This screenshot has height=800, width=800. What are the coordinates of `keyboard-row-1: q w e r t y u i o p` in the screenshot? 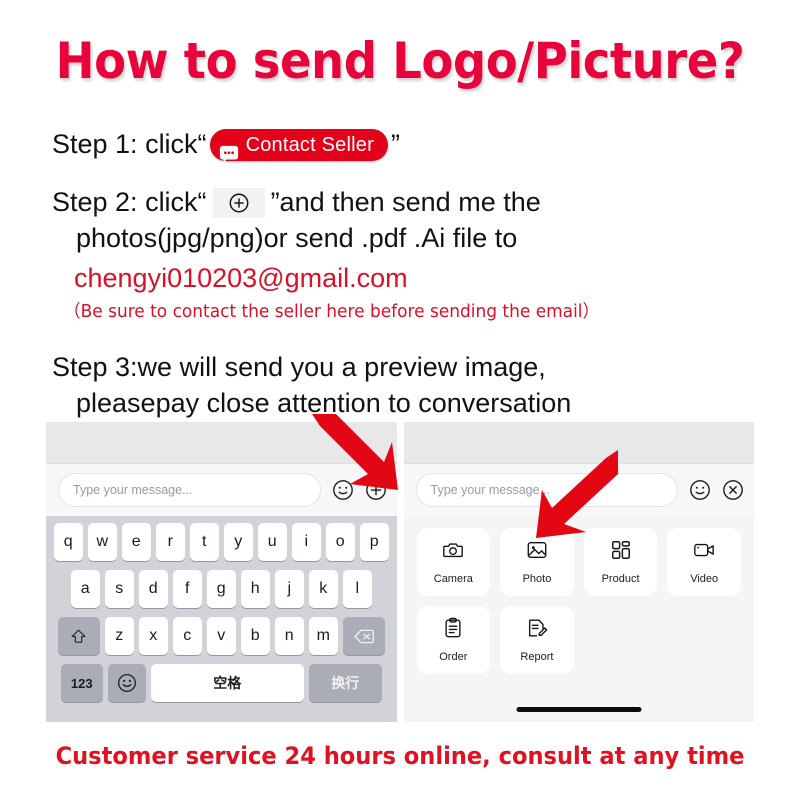 It's located at (221, 542).